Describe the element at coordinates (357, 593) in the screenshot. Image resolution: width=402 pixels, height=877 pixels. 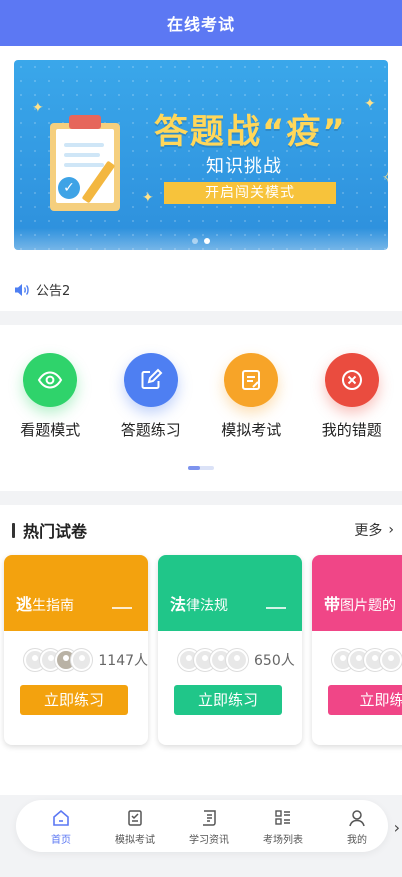
I see `card-cover: 带图片题的` at that location.